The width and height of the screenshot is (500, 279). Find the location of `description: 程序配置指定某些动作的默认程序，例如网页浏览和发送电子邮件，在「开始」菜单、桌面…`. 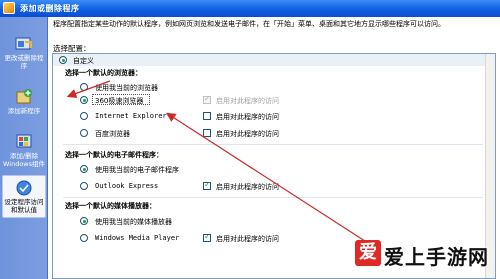

description: 程序配置指定某些动作的默认程序，例如网页浏览和发送电子邮件，在「开始」菜单、桌面… is located at coordinates (273, 24).